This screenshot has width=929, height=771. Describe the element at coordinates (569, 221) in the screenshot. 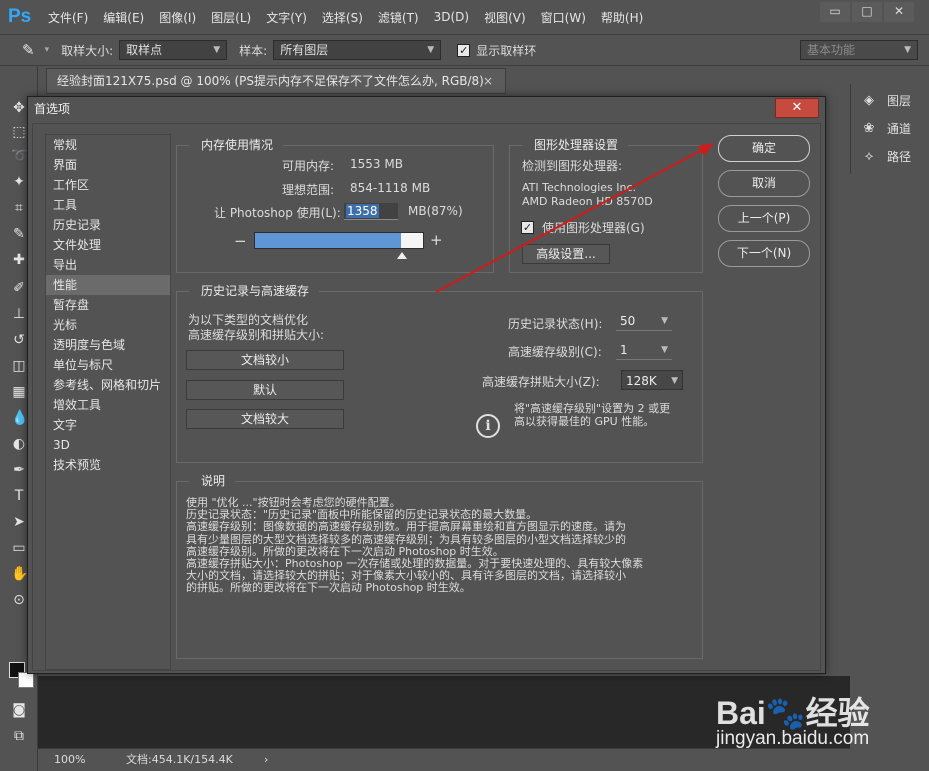

I see `annotation-arrow-line` at that location.